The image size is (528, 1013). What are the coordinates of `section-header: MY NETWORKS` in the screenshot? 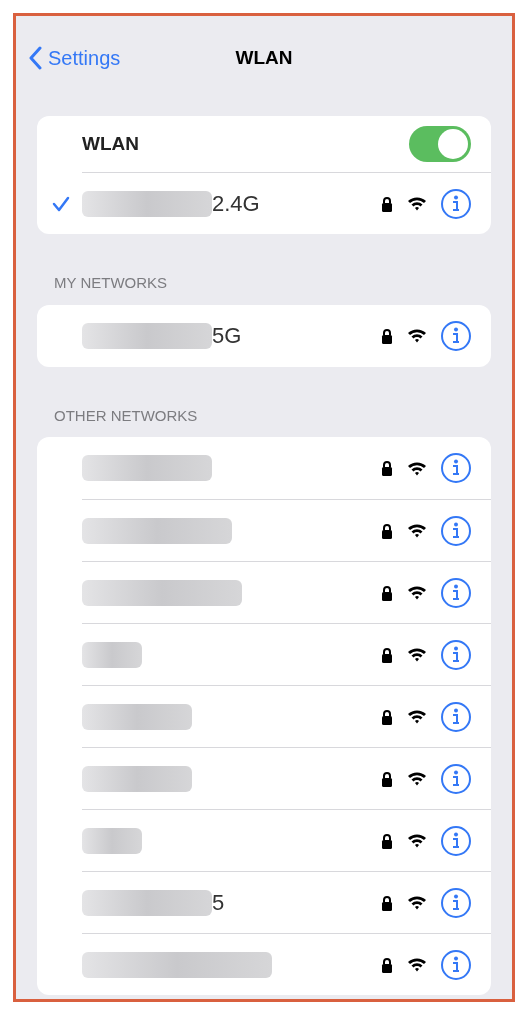 It's located at (111, 283).